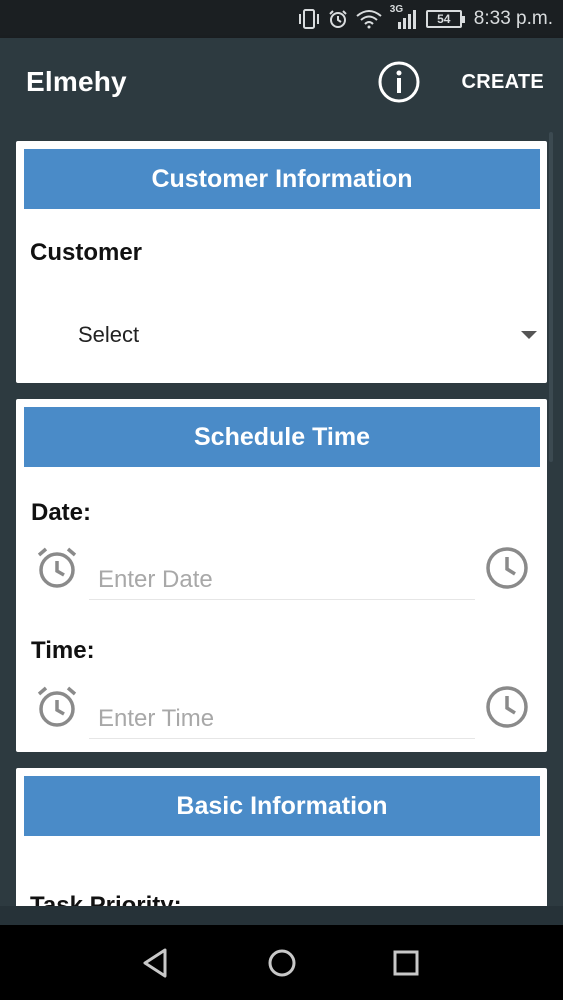 Image resolution: width=563 pixels, height=1000 pixels. Describe the element at coordinates (513, 18) in the screenshot. I see `status-time: 8:33 p.m.` at that location.